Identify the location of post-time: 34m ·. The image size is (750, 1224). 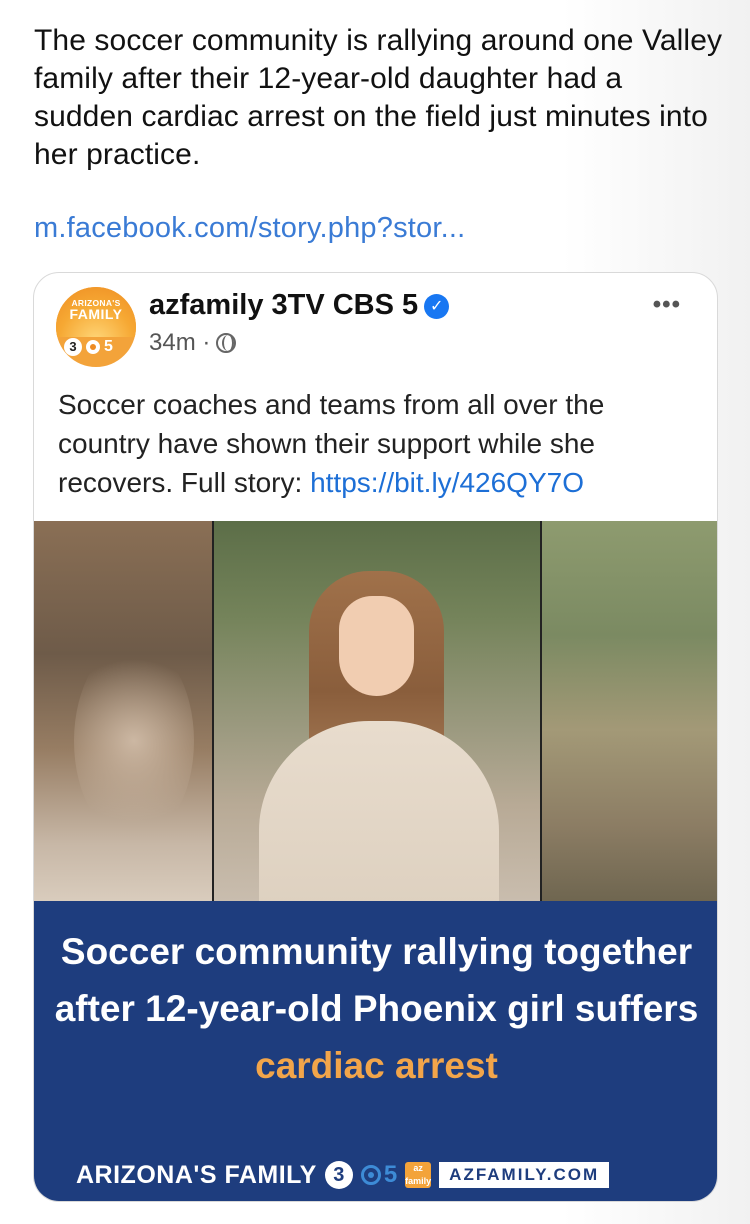
(179, 343).